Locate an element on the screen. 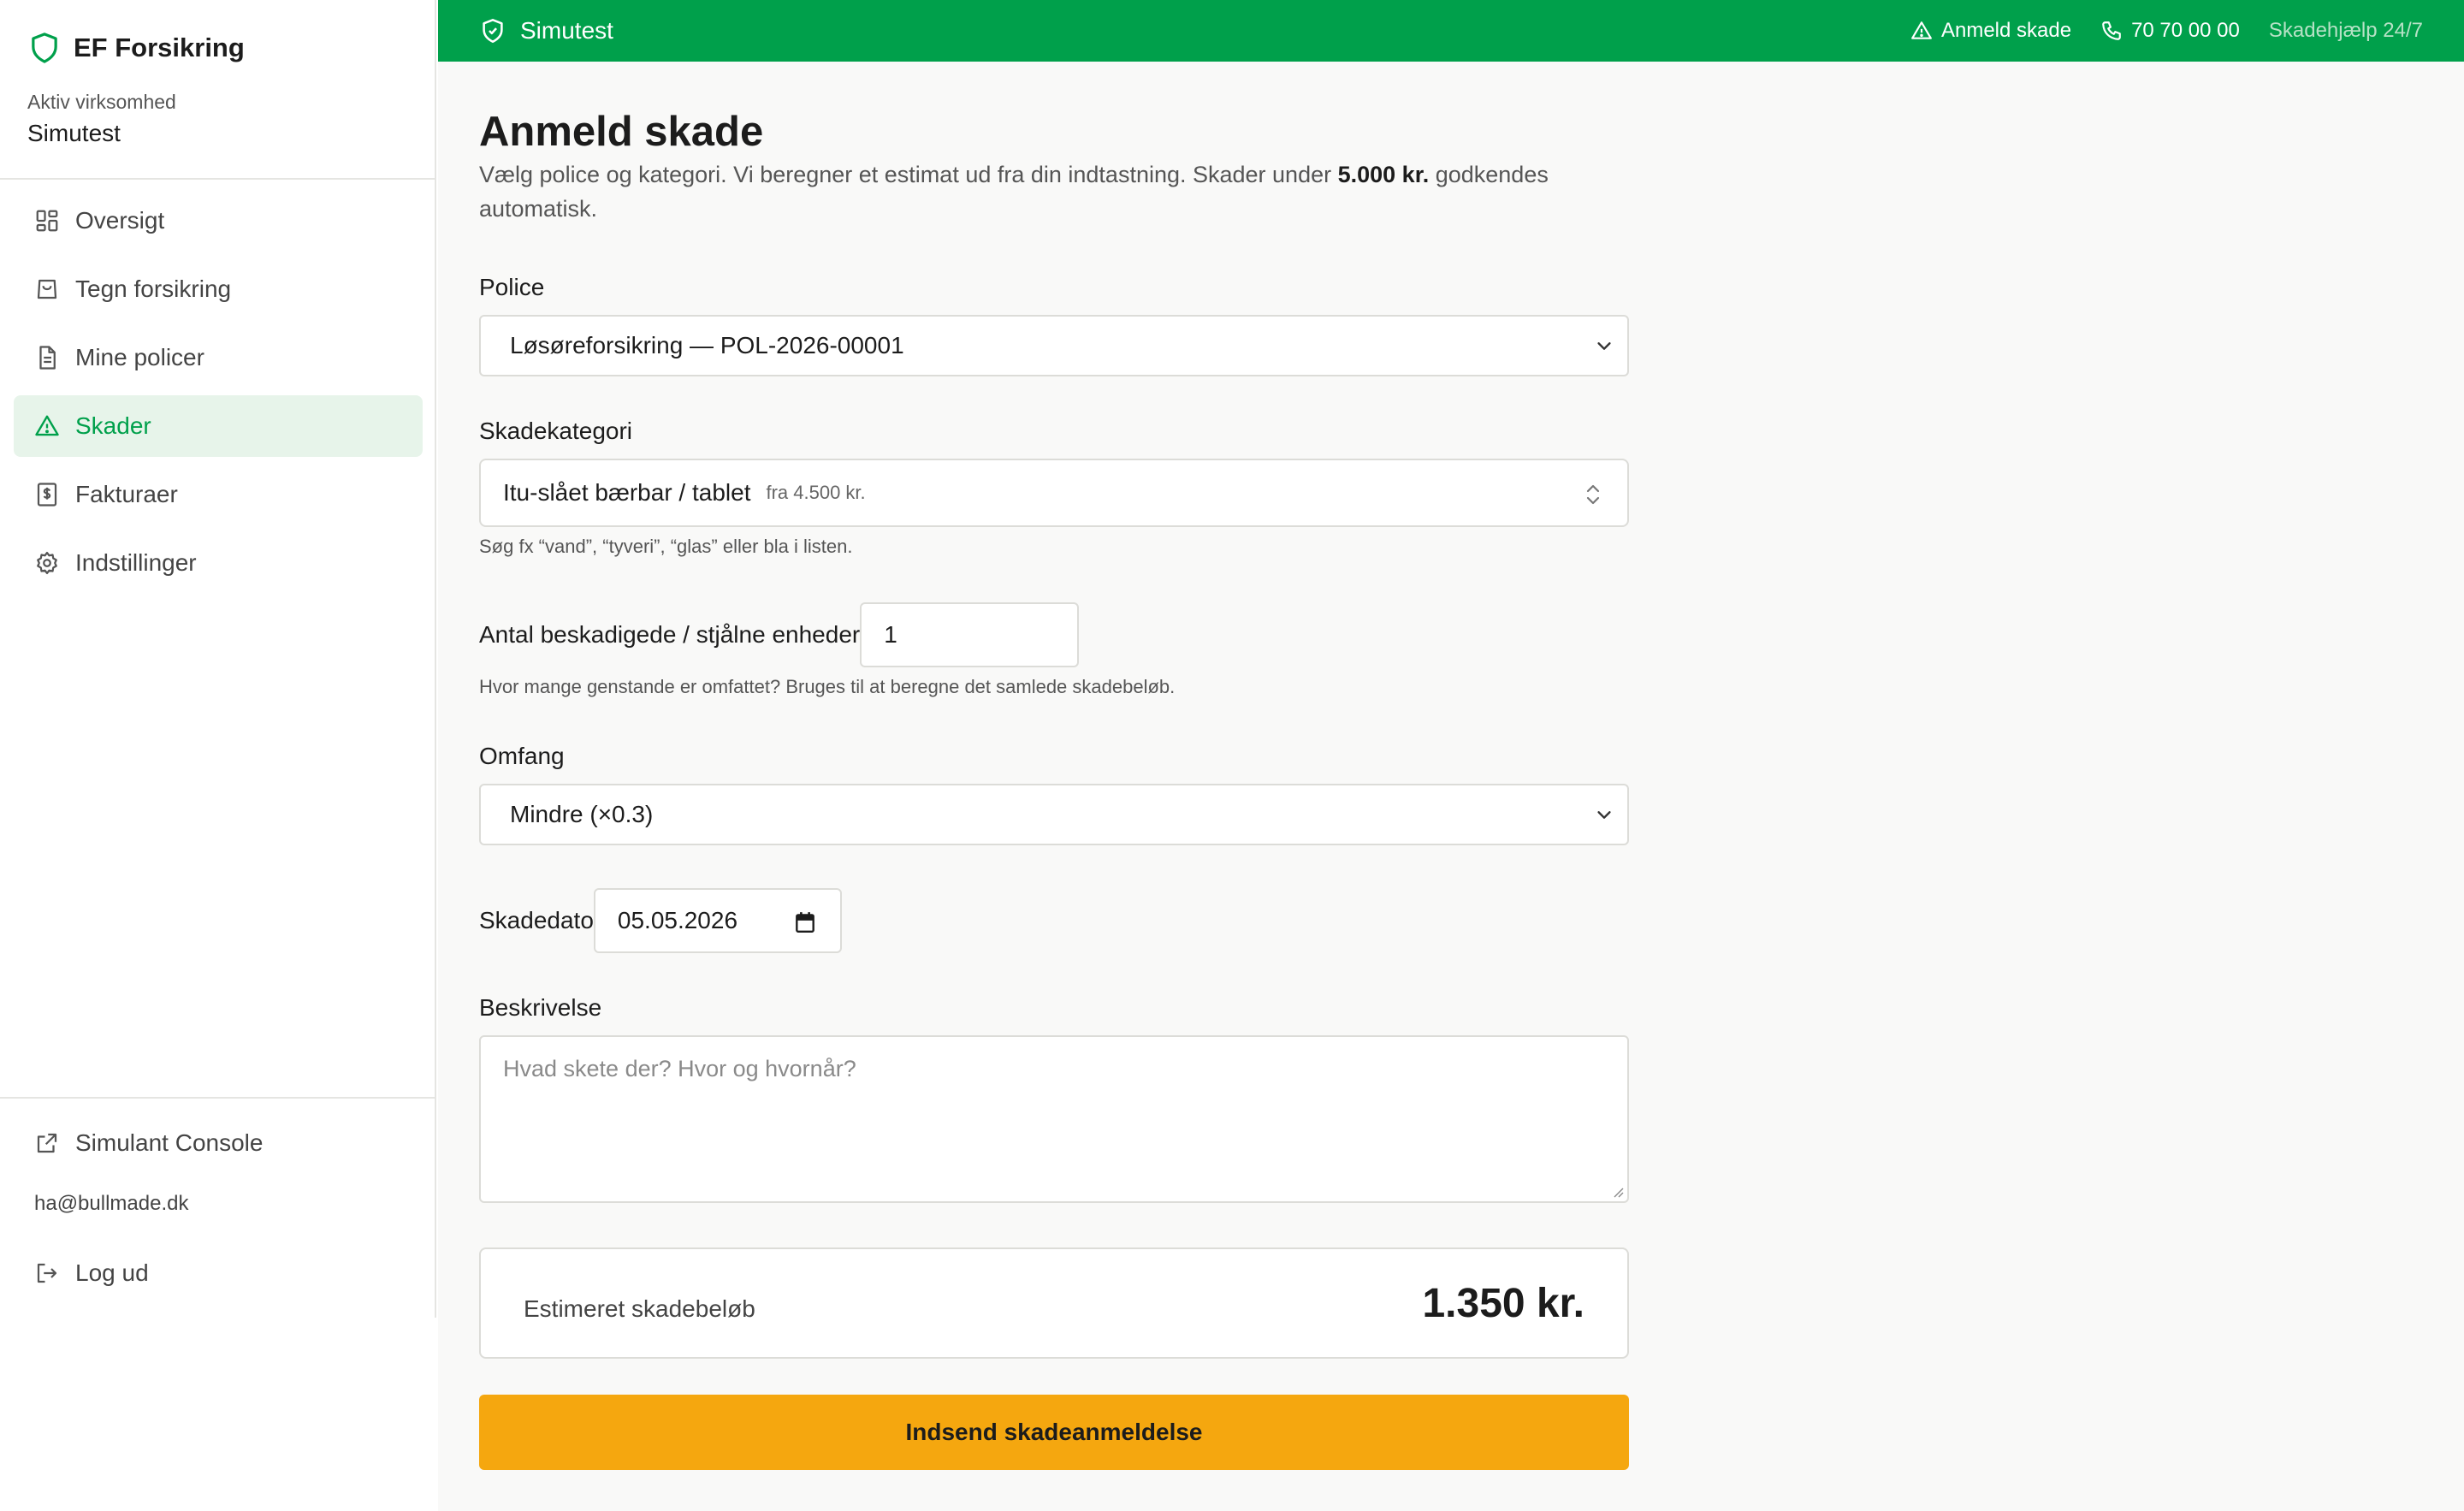 The height and width of the screenshot is (1511, 2464). submit-claim-button: Indsend skadeanmeldelse is located at coordinates (1054, 1432).